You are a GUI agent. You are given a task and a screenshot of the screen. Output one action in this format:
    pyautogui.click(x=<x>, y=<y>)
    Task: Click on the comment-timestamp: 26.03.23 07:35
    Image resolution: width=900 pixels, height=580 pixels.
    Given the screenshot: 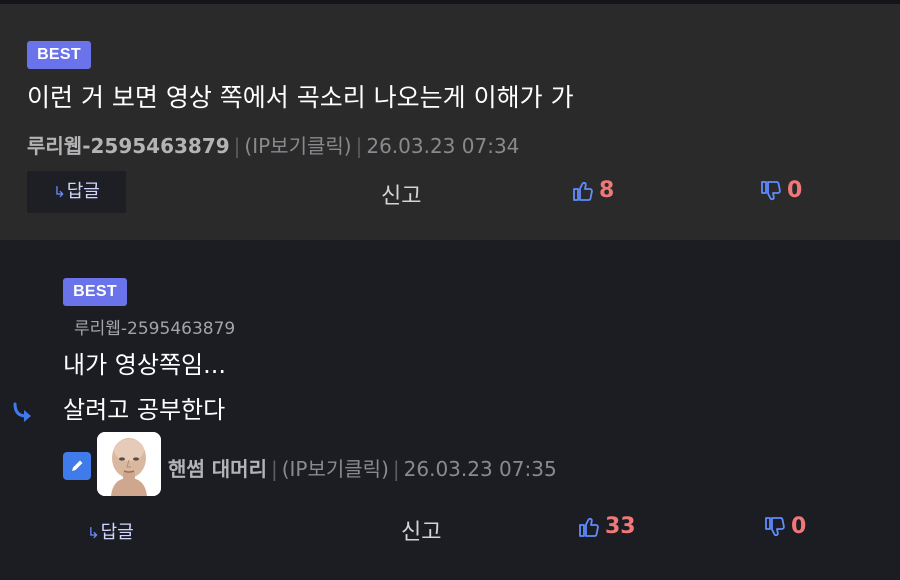 What is the action you would take?
    pyautogui.click(x=480, y=469)
    